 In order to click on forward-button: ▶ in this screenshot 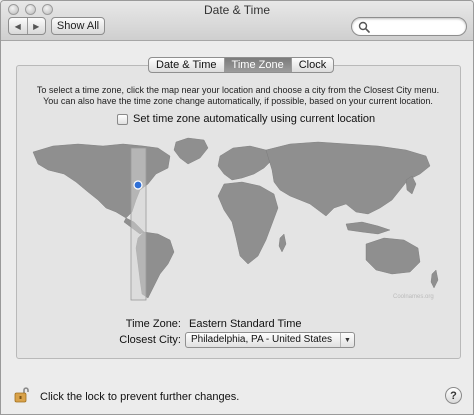, I will do `click(36, 26)`.